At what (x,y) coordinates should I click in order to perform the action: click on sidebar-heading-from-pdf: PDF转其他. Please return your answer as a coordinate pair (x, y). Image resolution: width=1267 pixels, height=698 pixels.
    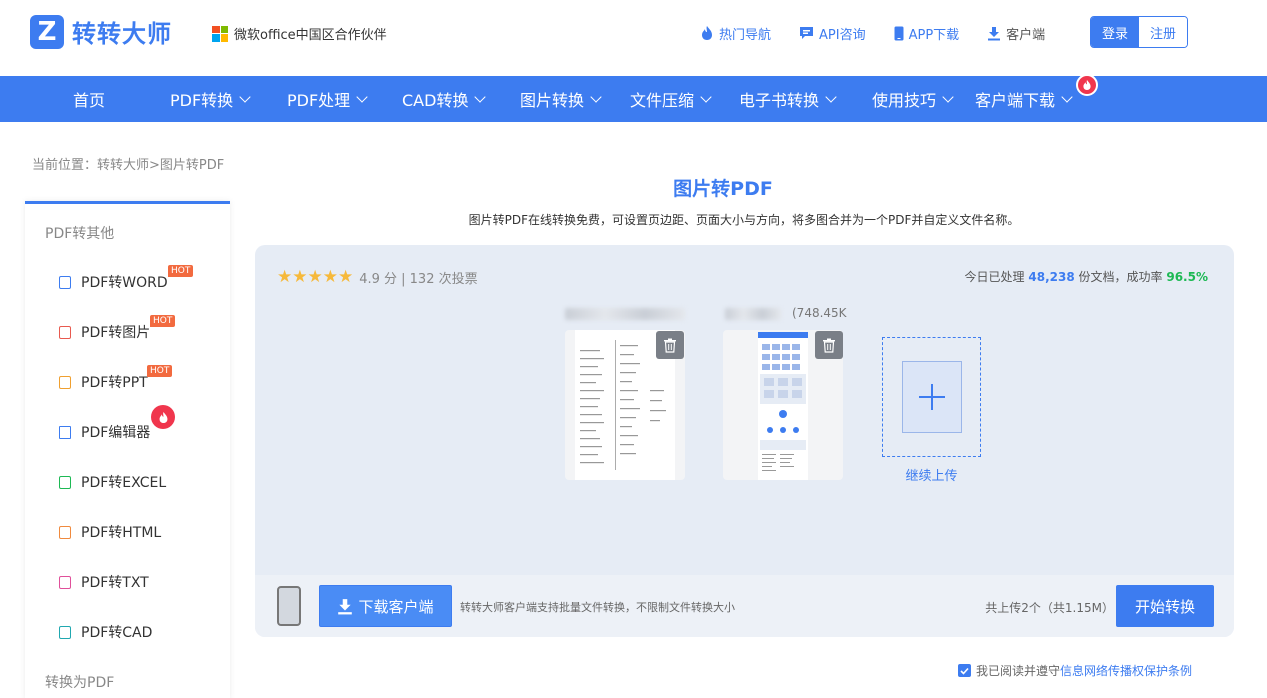
    Looking at the image, I should click on (80, 234).